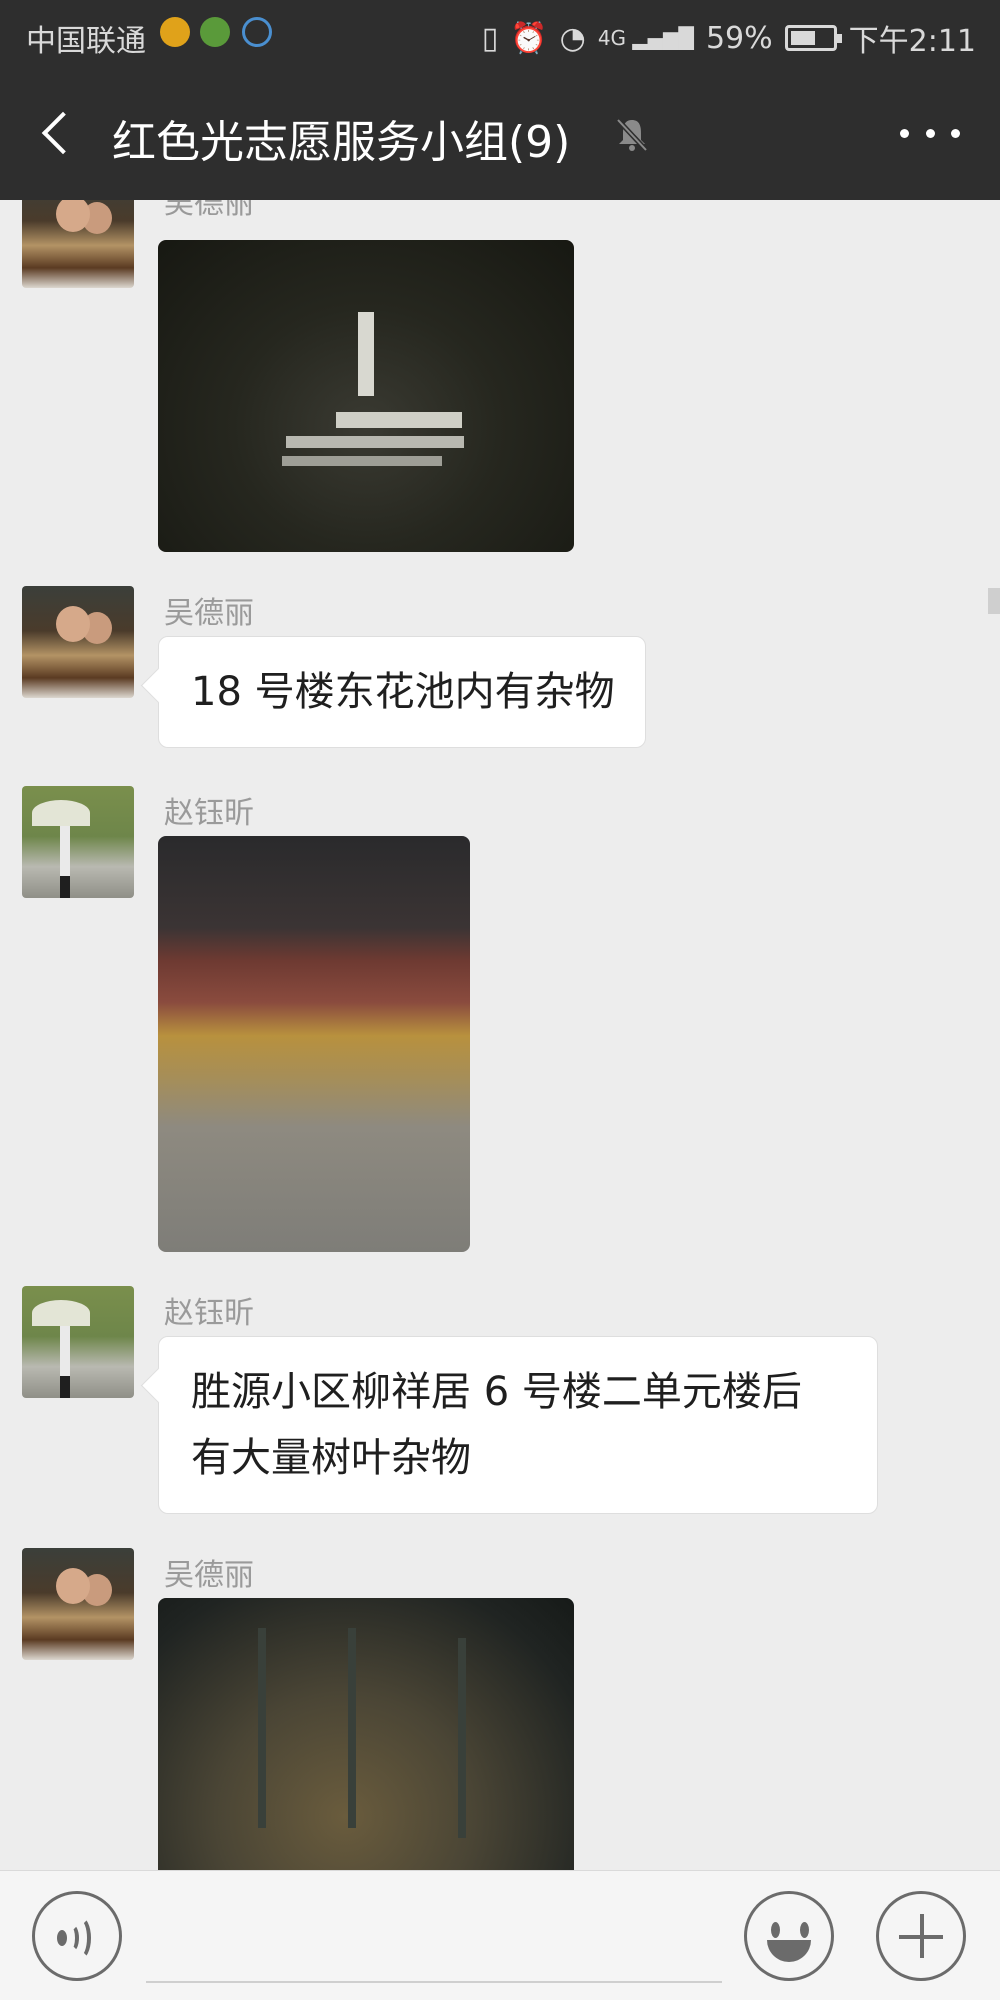  Describe the element at coordinates (572, 38) in the screenshot. I see `wifi-icon: ◔` at that location.